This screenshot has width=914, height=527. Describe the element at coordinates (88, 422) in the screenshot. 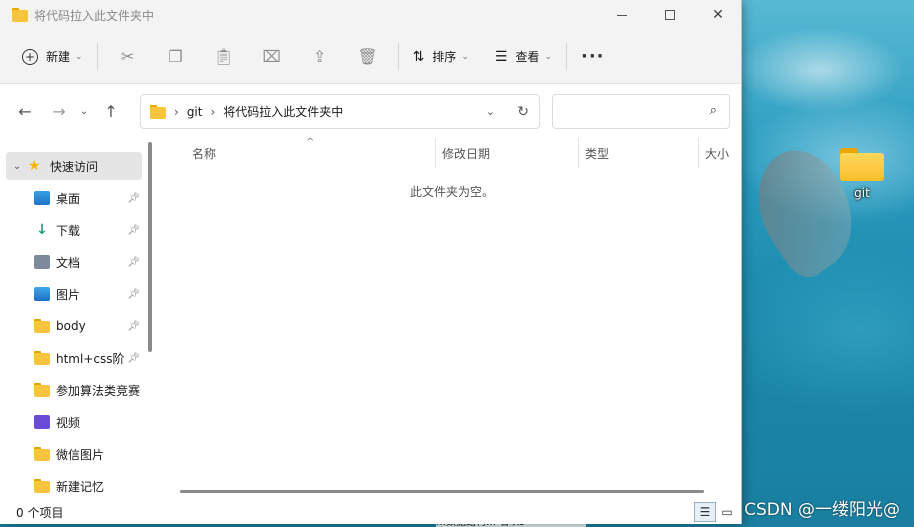

I see `sidebar-item-videos: 视频` at that location.